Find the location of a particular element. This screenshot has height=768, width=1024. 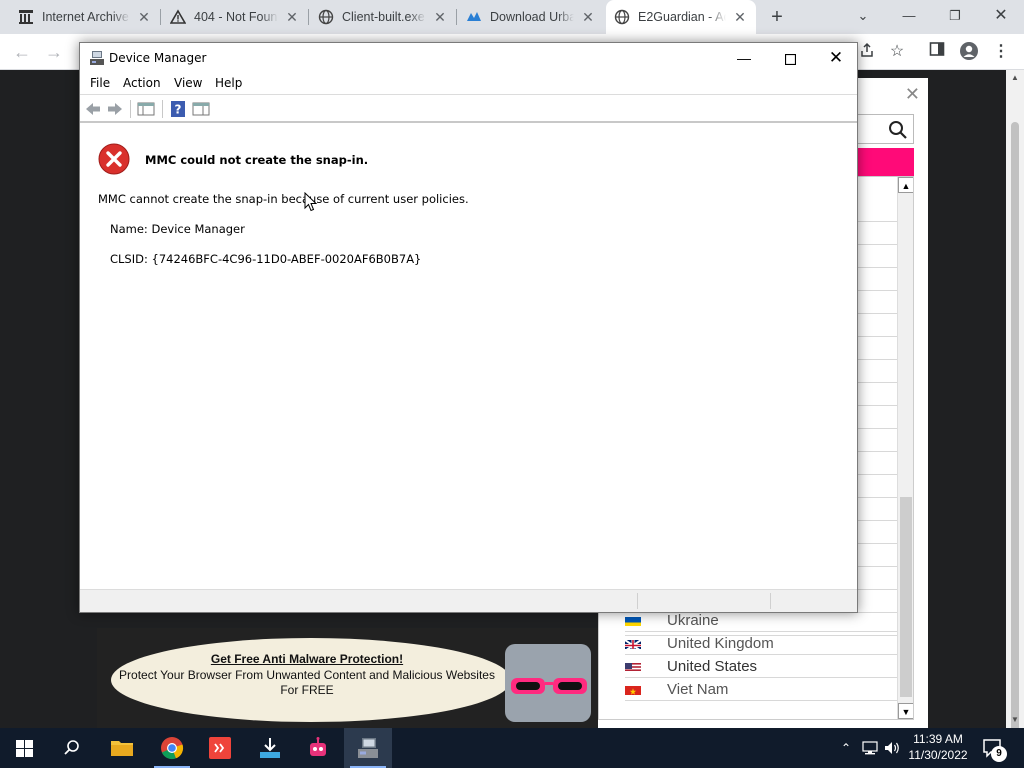

download-tray-icon is located at coordinates (270, 748).